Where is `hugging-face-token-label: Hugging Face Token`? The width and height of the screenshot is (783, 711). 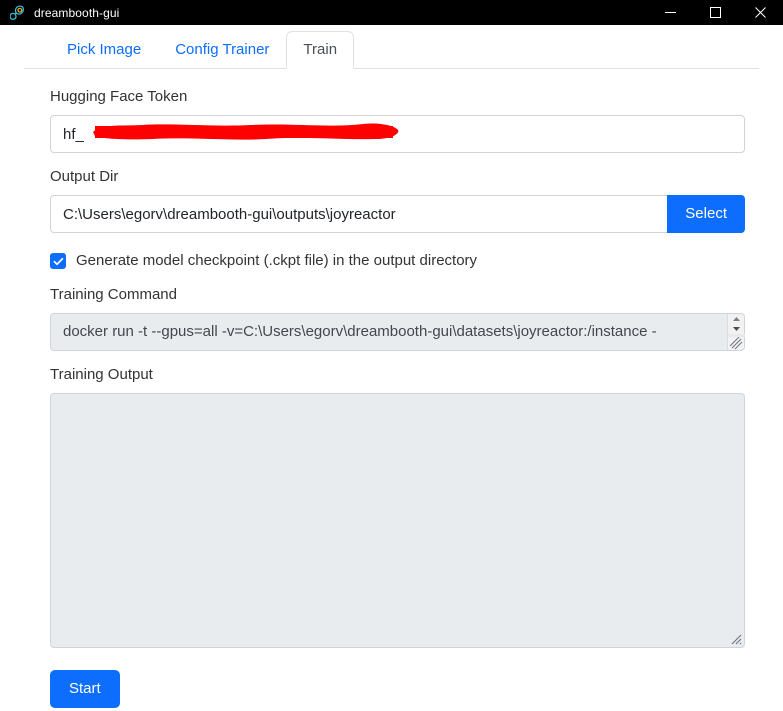 hugging-face-token-label: Hugging Face Token is located at coordinates (119, 96).